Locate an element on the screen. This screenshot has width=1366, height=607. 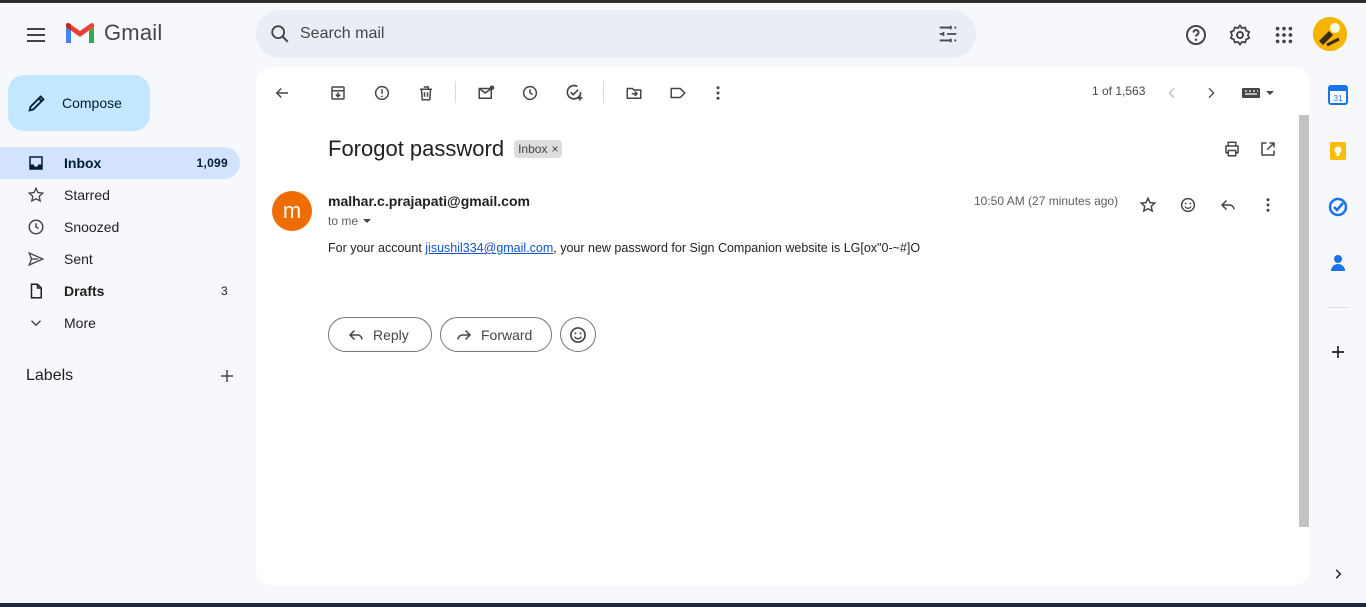
calendar-app-icon: 31 is located at coordinates (1338, 95).